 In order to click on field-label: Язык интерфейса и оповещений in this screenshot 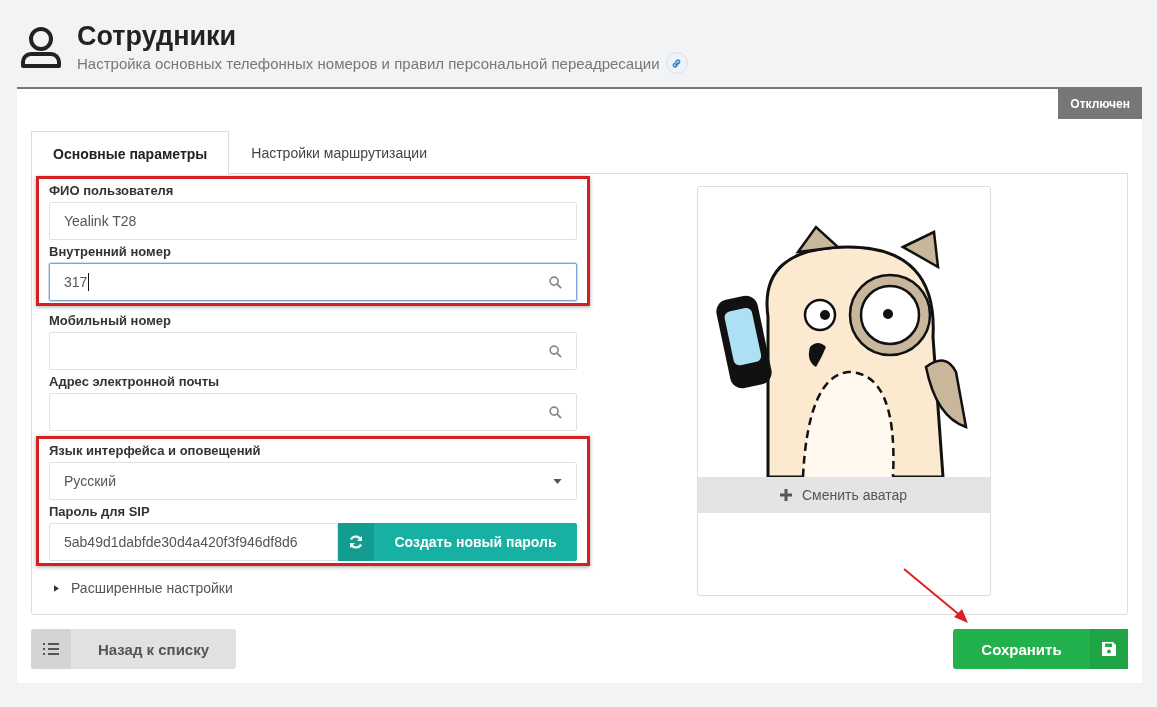, I will do `click(155, 450)`.